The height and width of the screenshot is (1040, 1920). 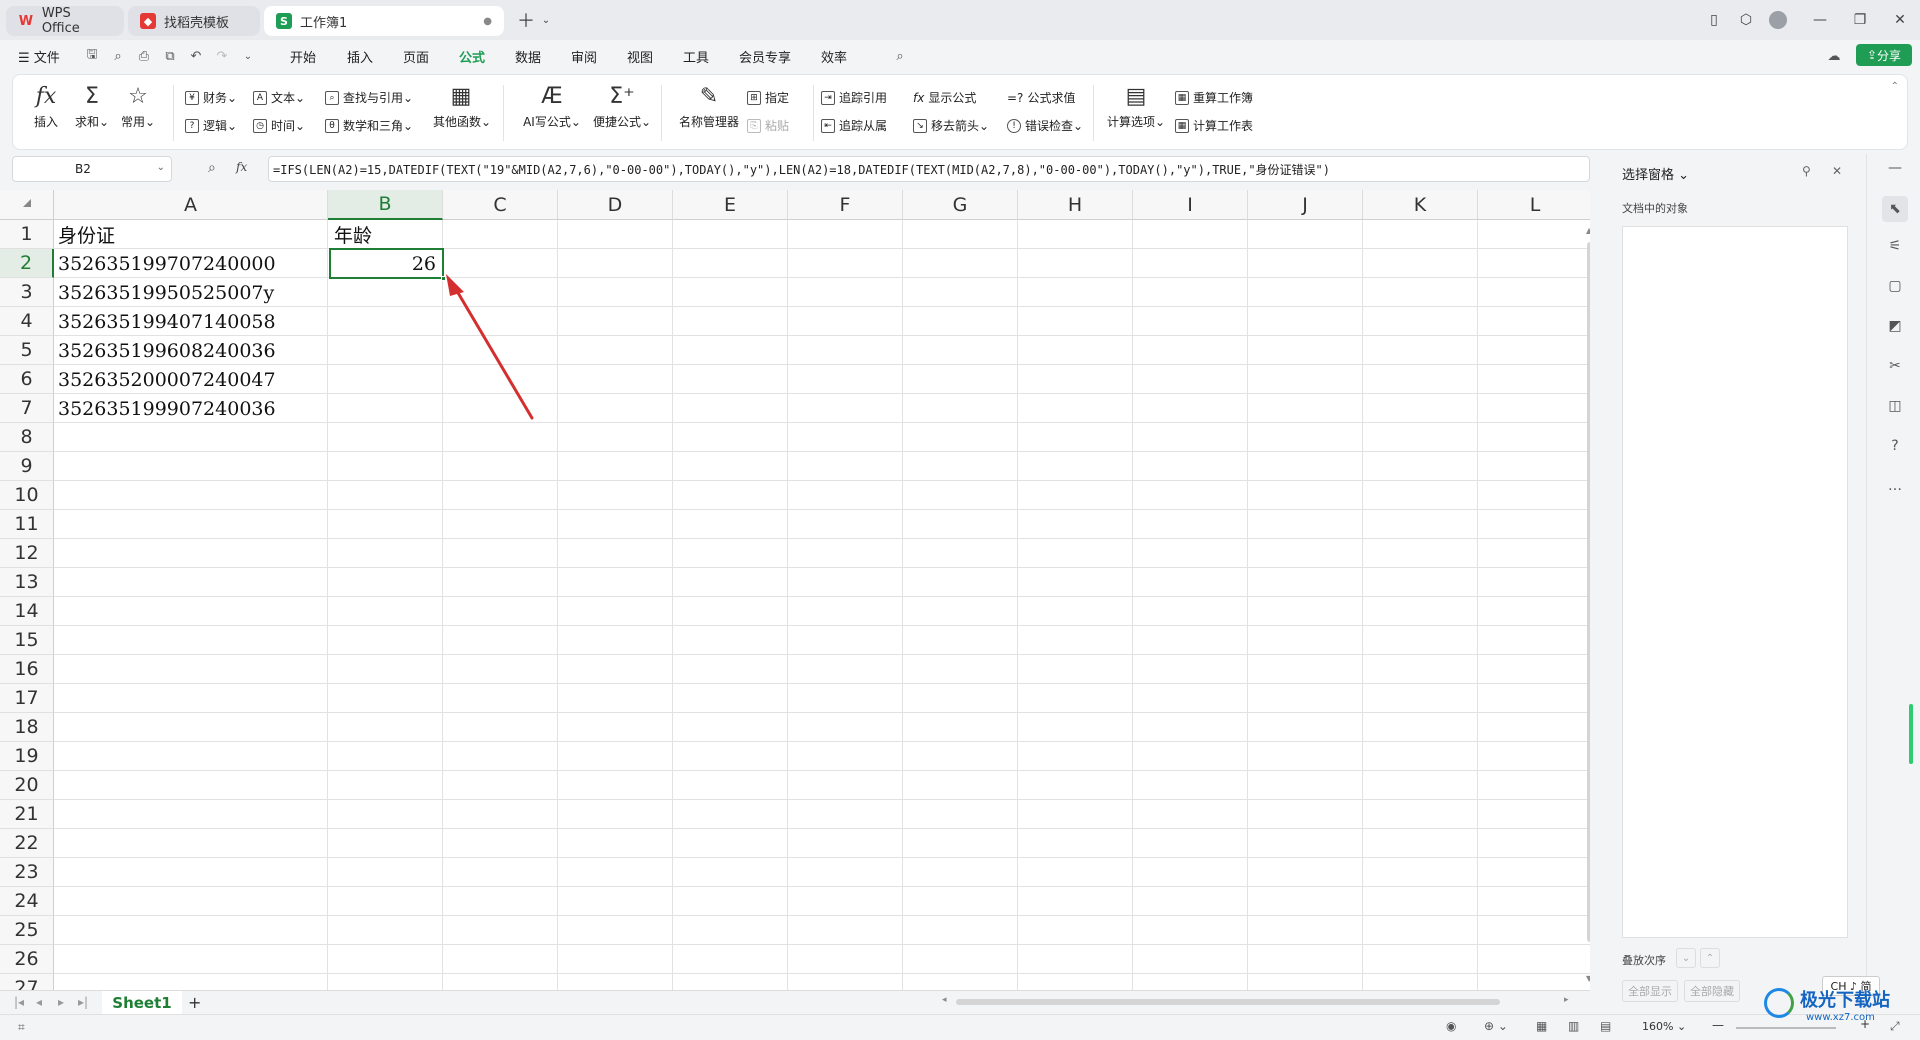 What do you see at coordinates (27, 408) in the screenshot?
I see `row-header-7: 7` at bounding box center [27, 408].